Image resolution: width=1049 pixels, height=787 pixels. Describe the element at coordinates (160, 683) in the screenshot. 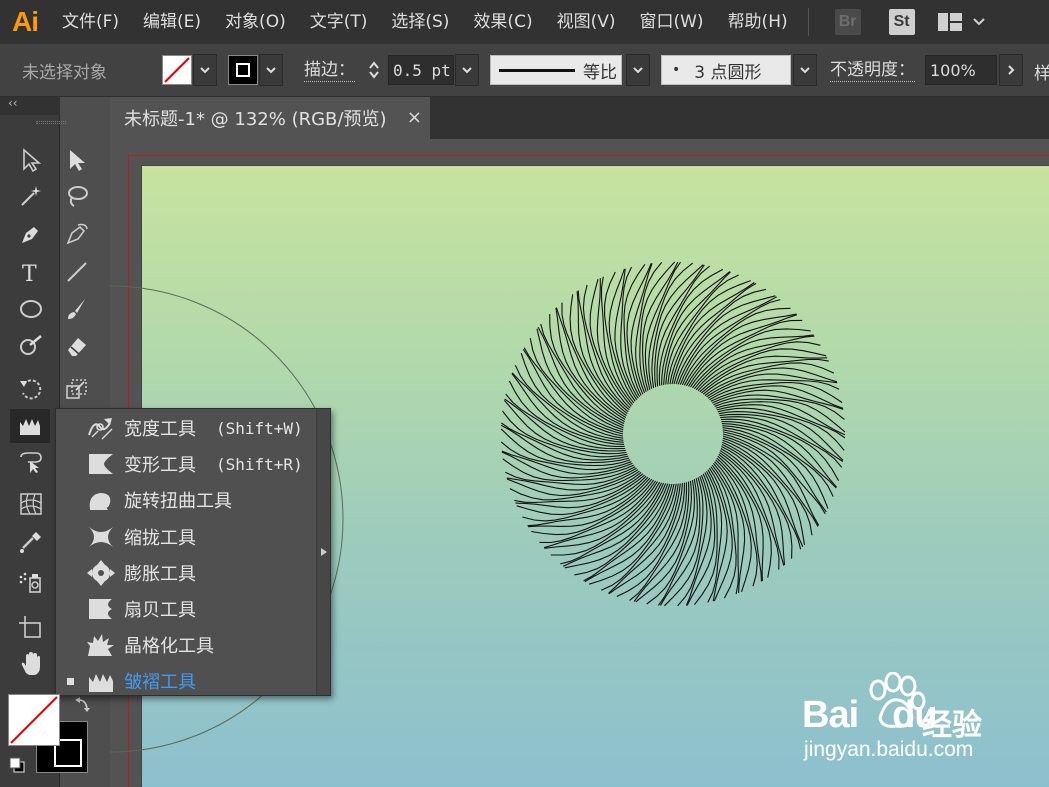

I see `flyout-item-label: 皱褶工具` at that location.